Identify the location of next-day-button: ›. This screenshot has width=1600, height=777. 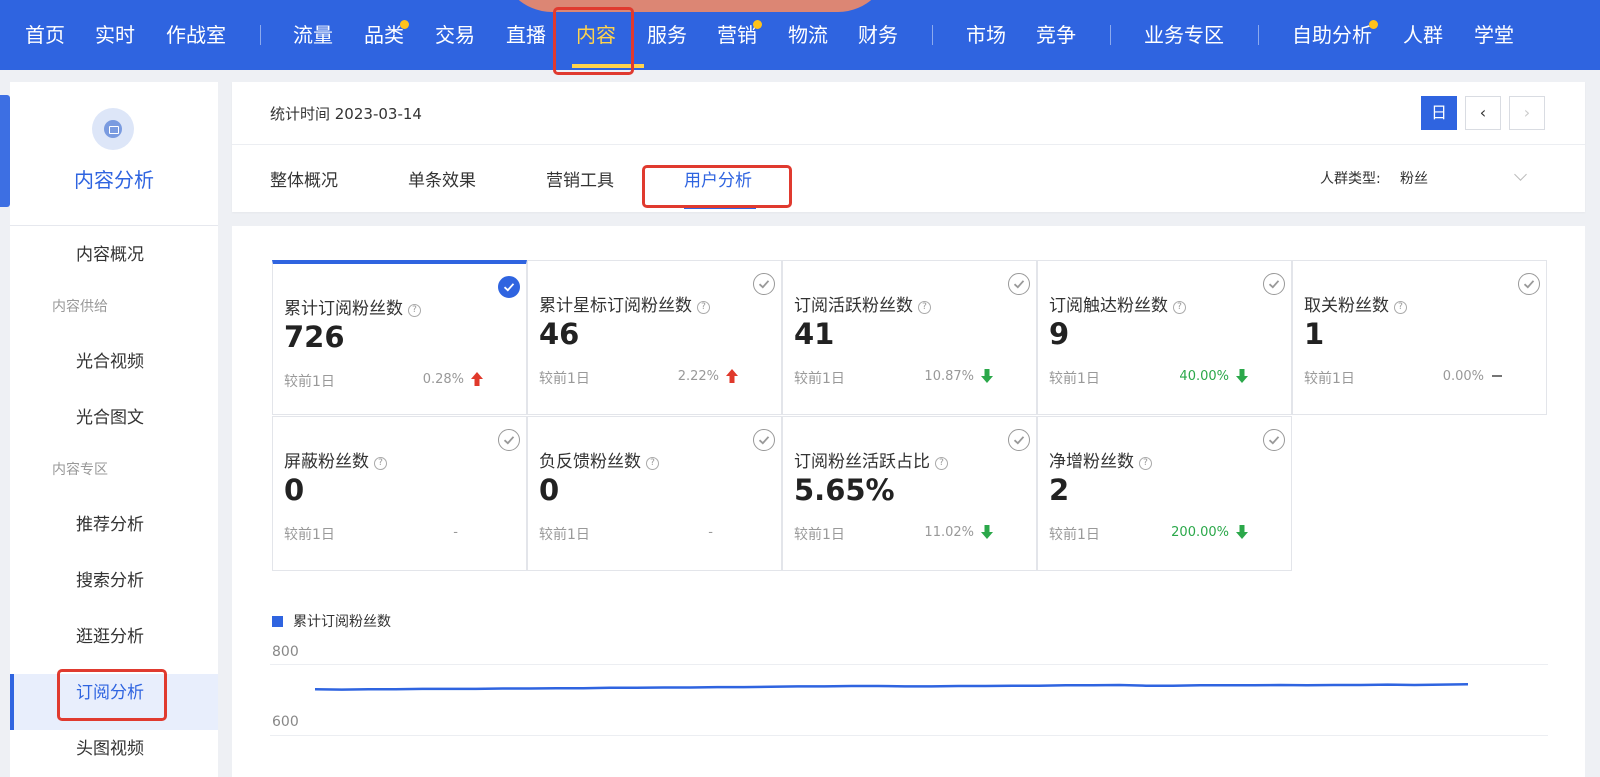
(1527, 113).